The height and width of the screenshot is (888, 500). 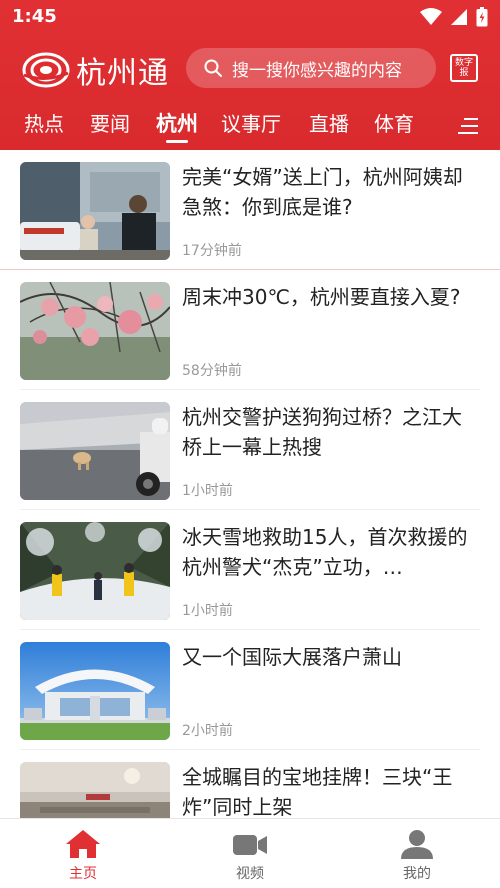 I want to click on bottom-navigation: 主页 视频 我的, so click(x=250, y=853).